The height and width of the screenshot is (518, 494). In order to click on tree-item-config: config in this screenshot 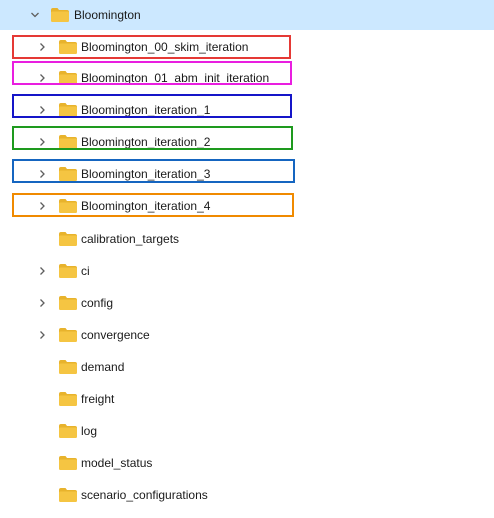, I will do `click(247, 303)`.